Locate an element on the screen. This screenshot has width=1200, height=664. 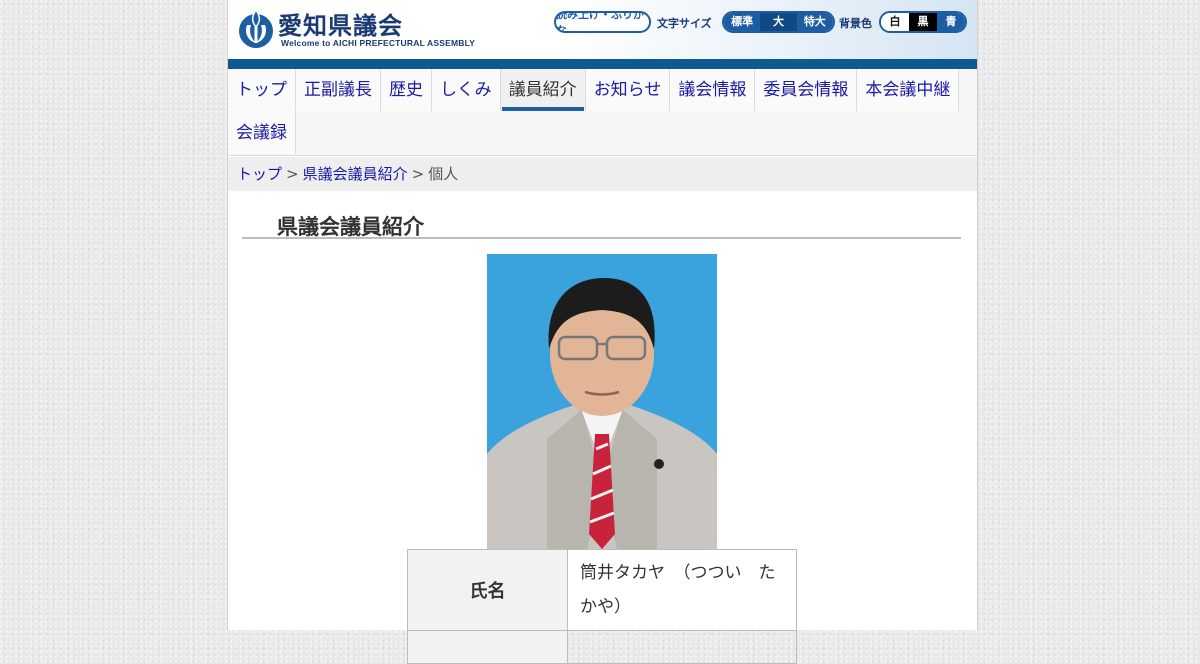
read-aloud-button: 読み上げ・ふりがな is located at coordinates (602, 22).